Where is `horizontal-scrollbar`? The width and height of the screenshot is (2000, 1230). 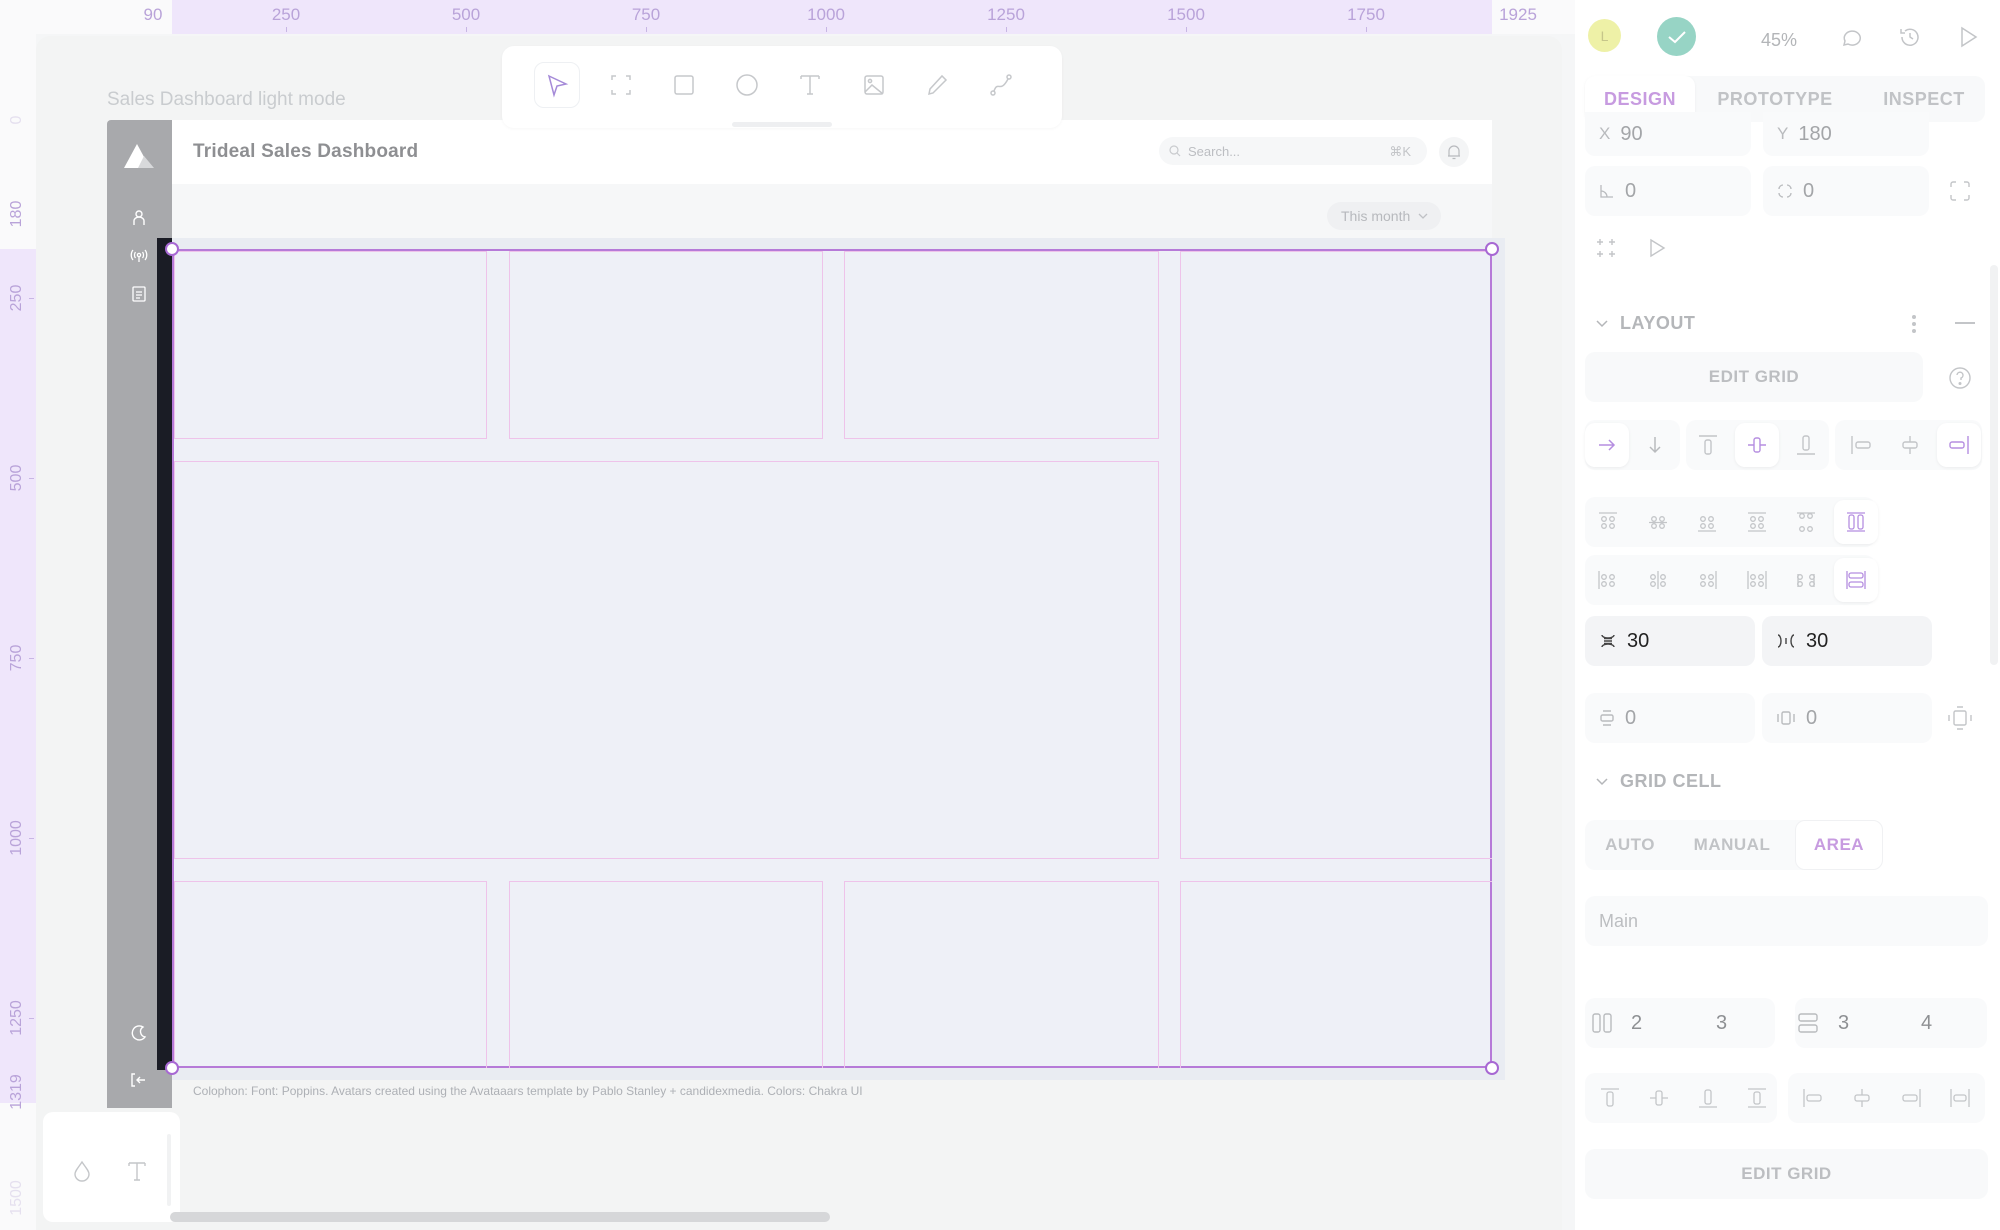
horizontal-scrollbar is located at coordinates (500, 1217).